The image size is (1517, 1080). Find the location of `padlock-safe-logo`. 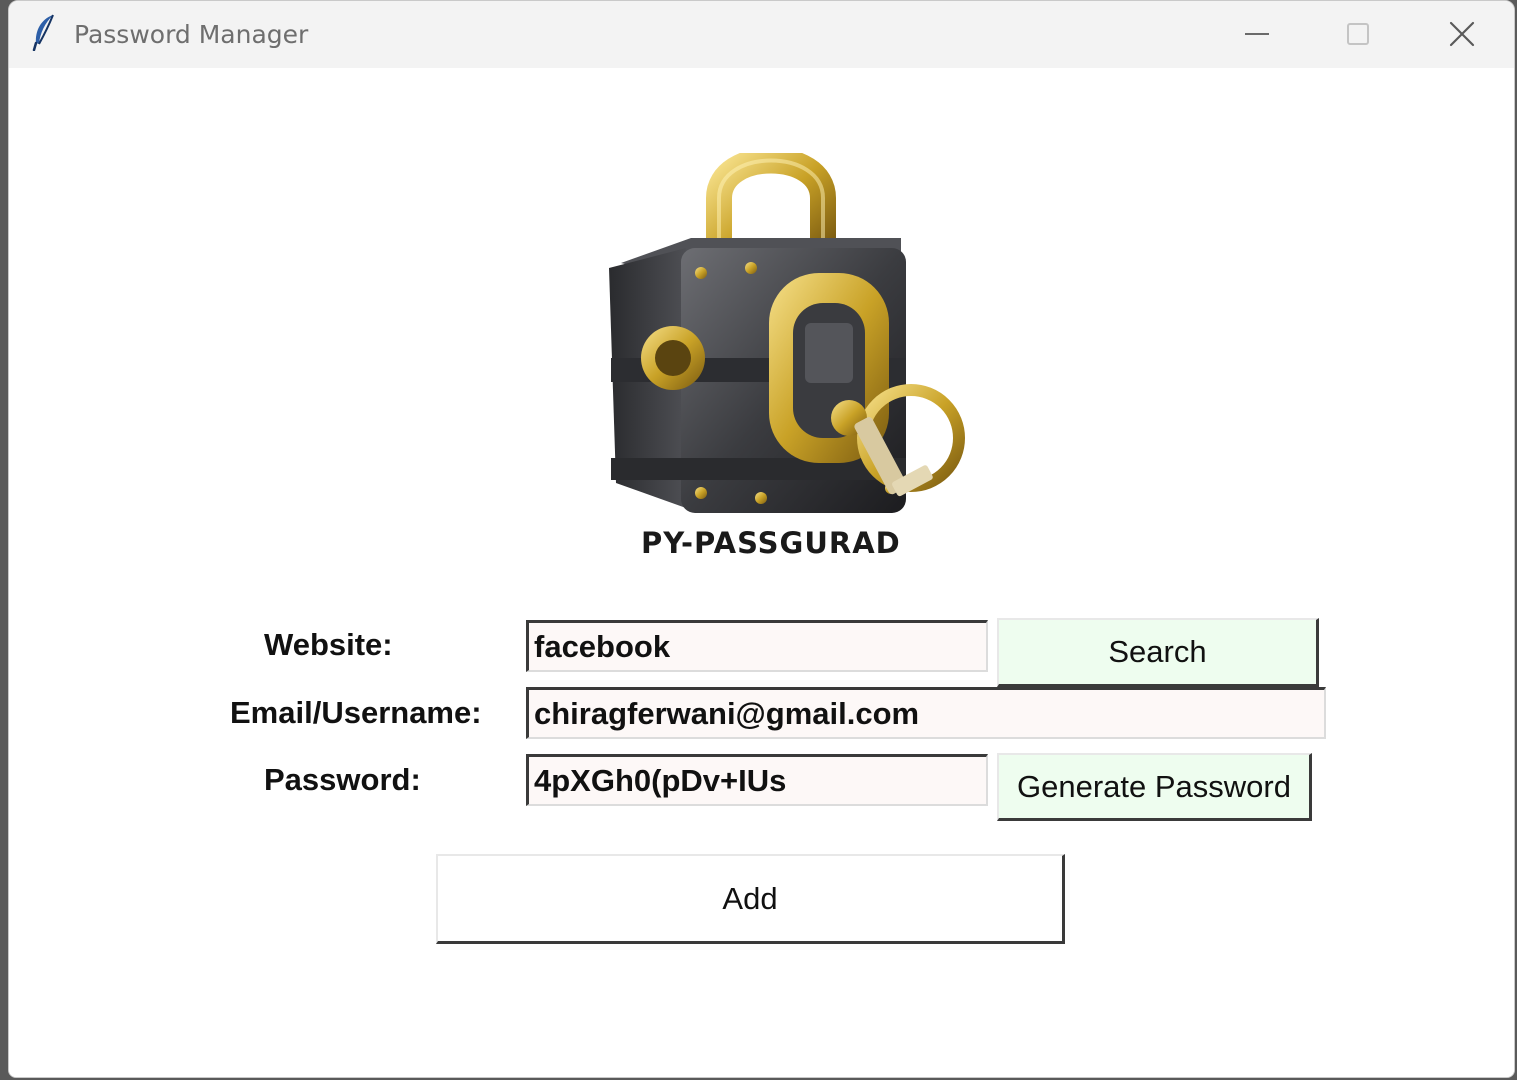

padlock-safe-logo is located at coordinates (781, 335).